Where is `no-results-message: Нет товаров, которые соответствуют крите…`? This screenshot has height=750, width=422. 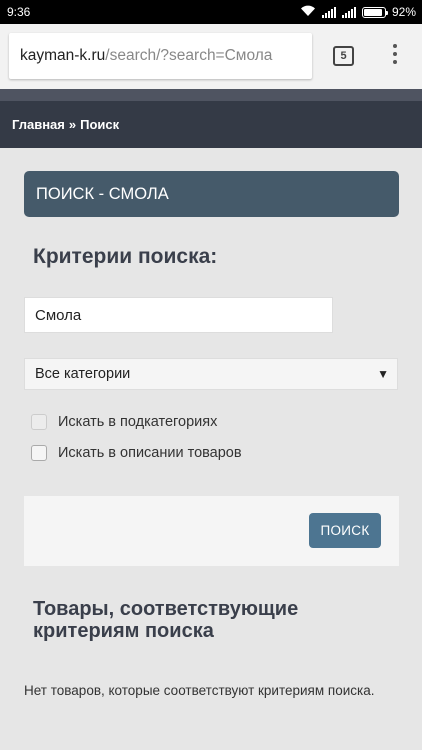 no-results-message: Нет товаров, которые соответствуют крите… is located at coordinates (199, 690).